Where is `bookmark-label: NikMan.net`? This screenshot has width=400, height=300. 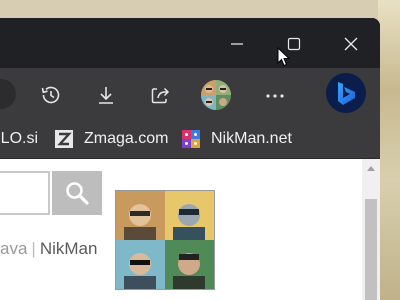
bookmark-label: NikMan.net is located at coordinates (251, 138).